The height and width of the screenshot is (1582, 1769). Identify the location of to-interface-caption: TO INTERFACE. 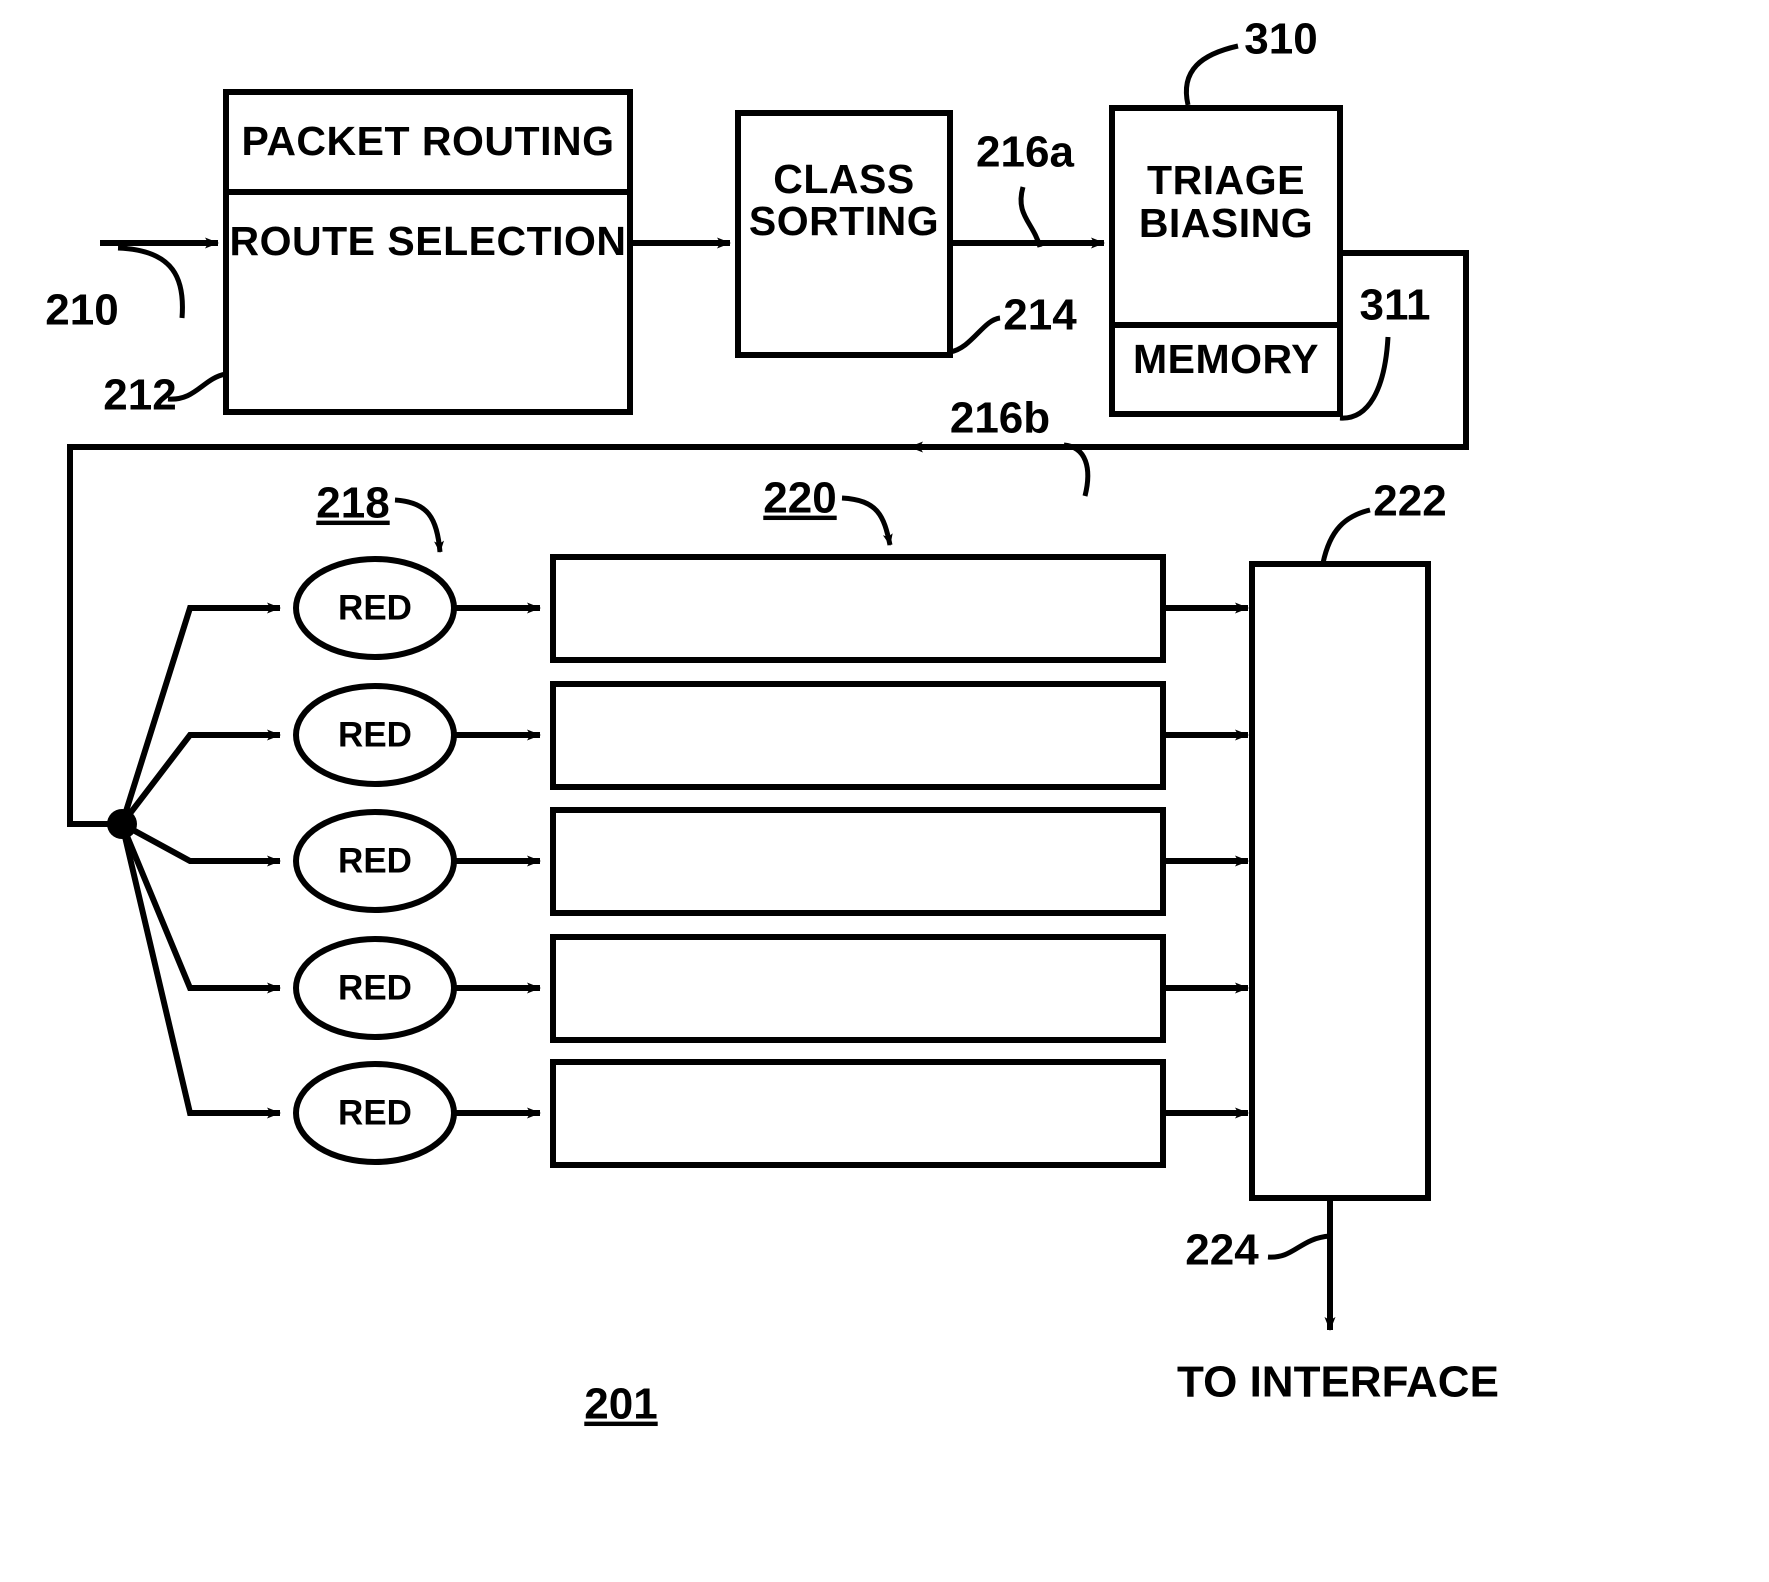
(1338, 1382).